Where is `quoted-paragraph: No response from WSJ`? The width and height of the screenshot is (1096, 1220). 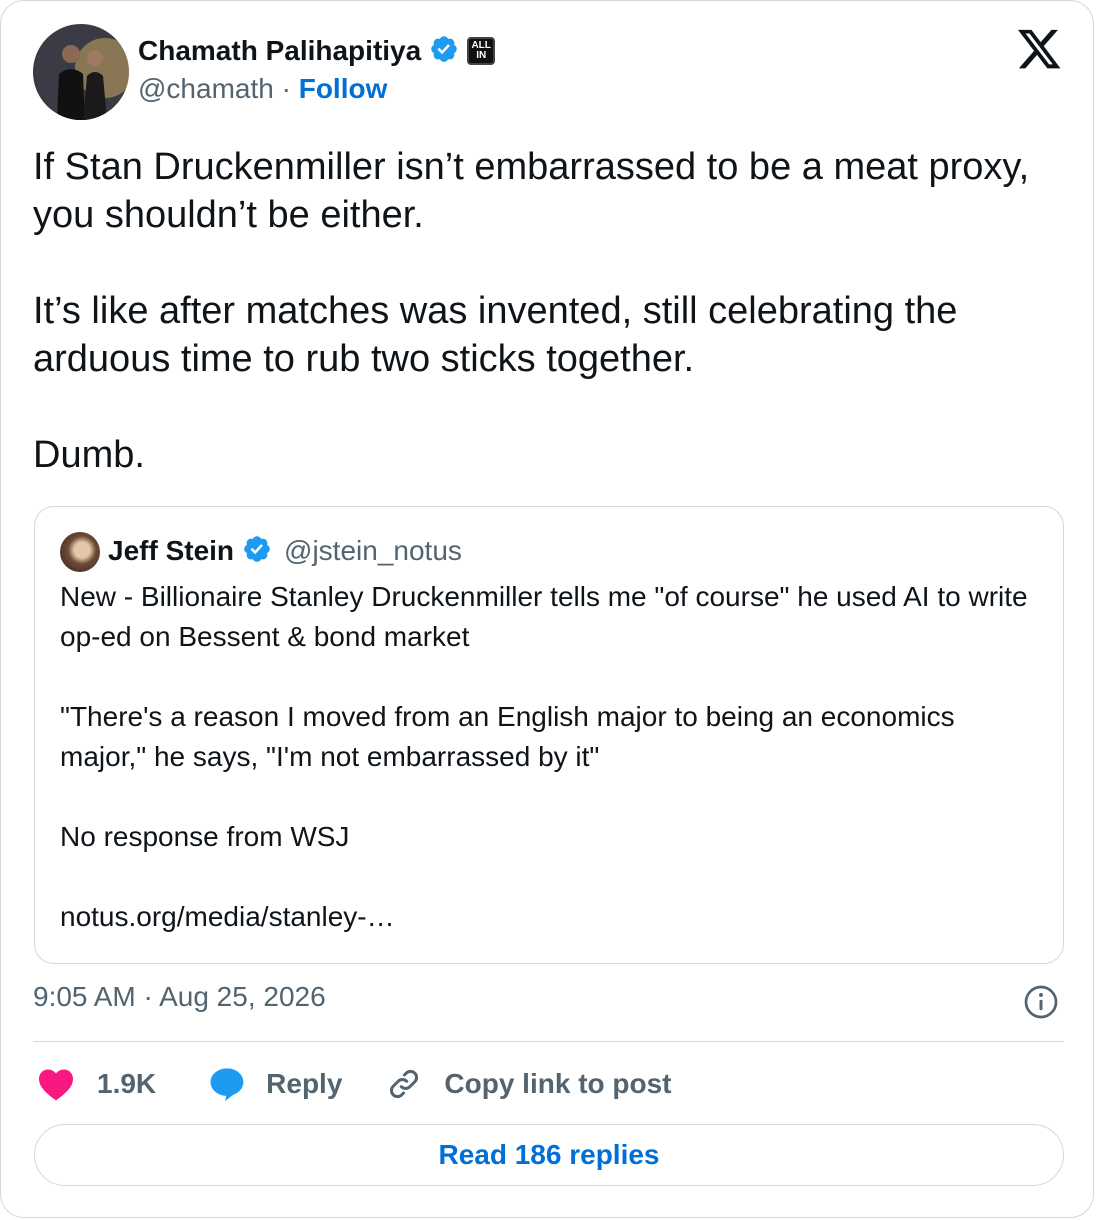
quoted-paragraph: No response from WSJ is located at coordinates (205, 836).